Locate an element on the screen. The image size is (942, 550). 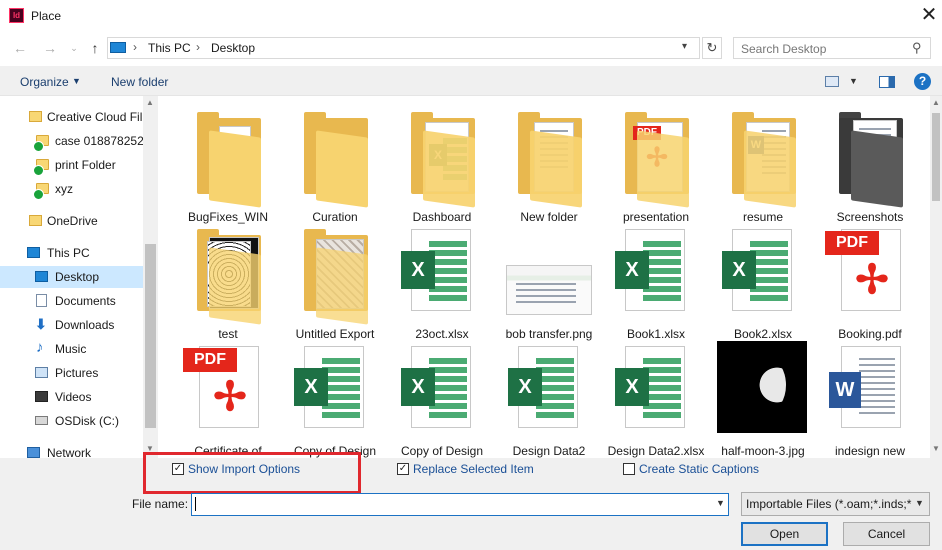
scroll-down-icon: ▼ is located at coordinates (936, 448).